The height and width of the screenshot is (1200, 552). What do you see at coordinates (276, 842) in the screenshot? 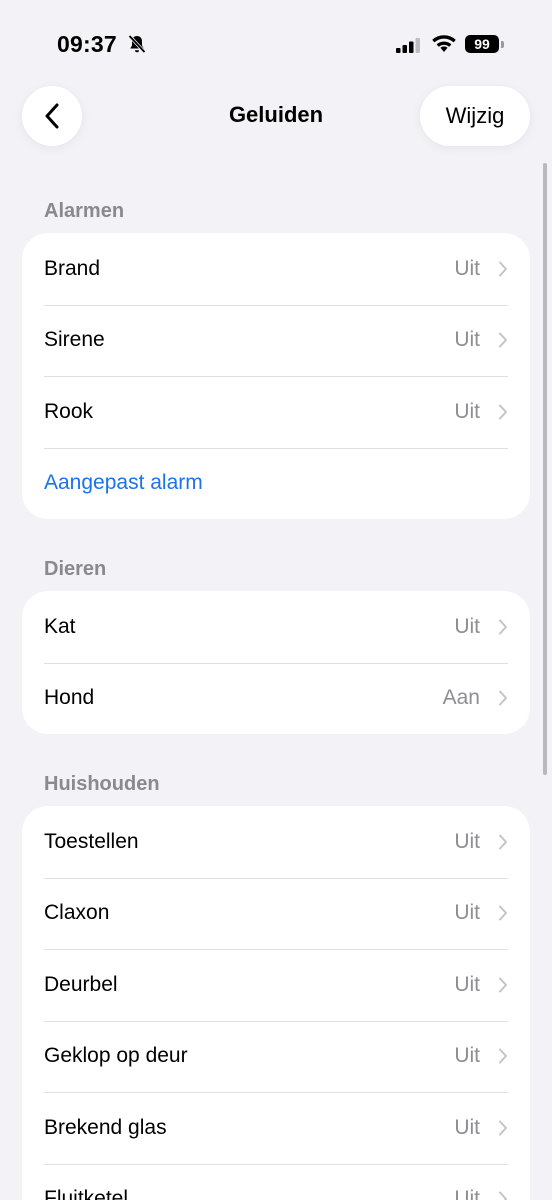
I see `sound-row-toestellen: Toestellen Uit` at bounding box center [276, 842].